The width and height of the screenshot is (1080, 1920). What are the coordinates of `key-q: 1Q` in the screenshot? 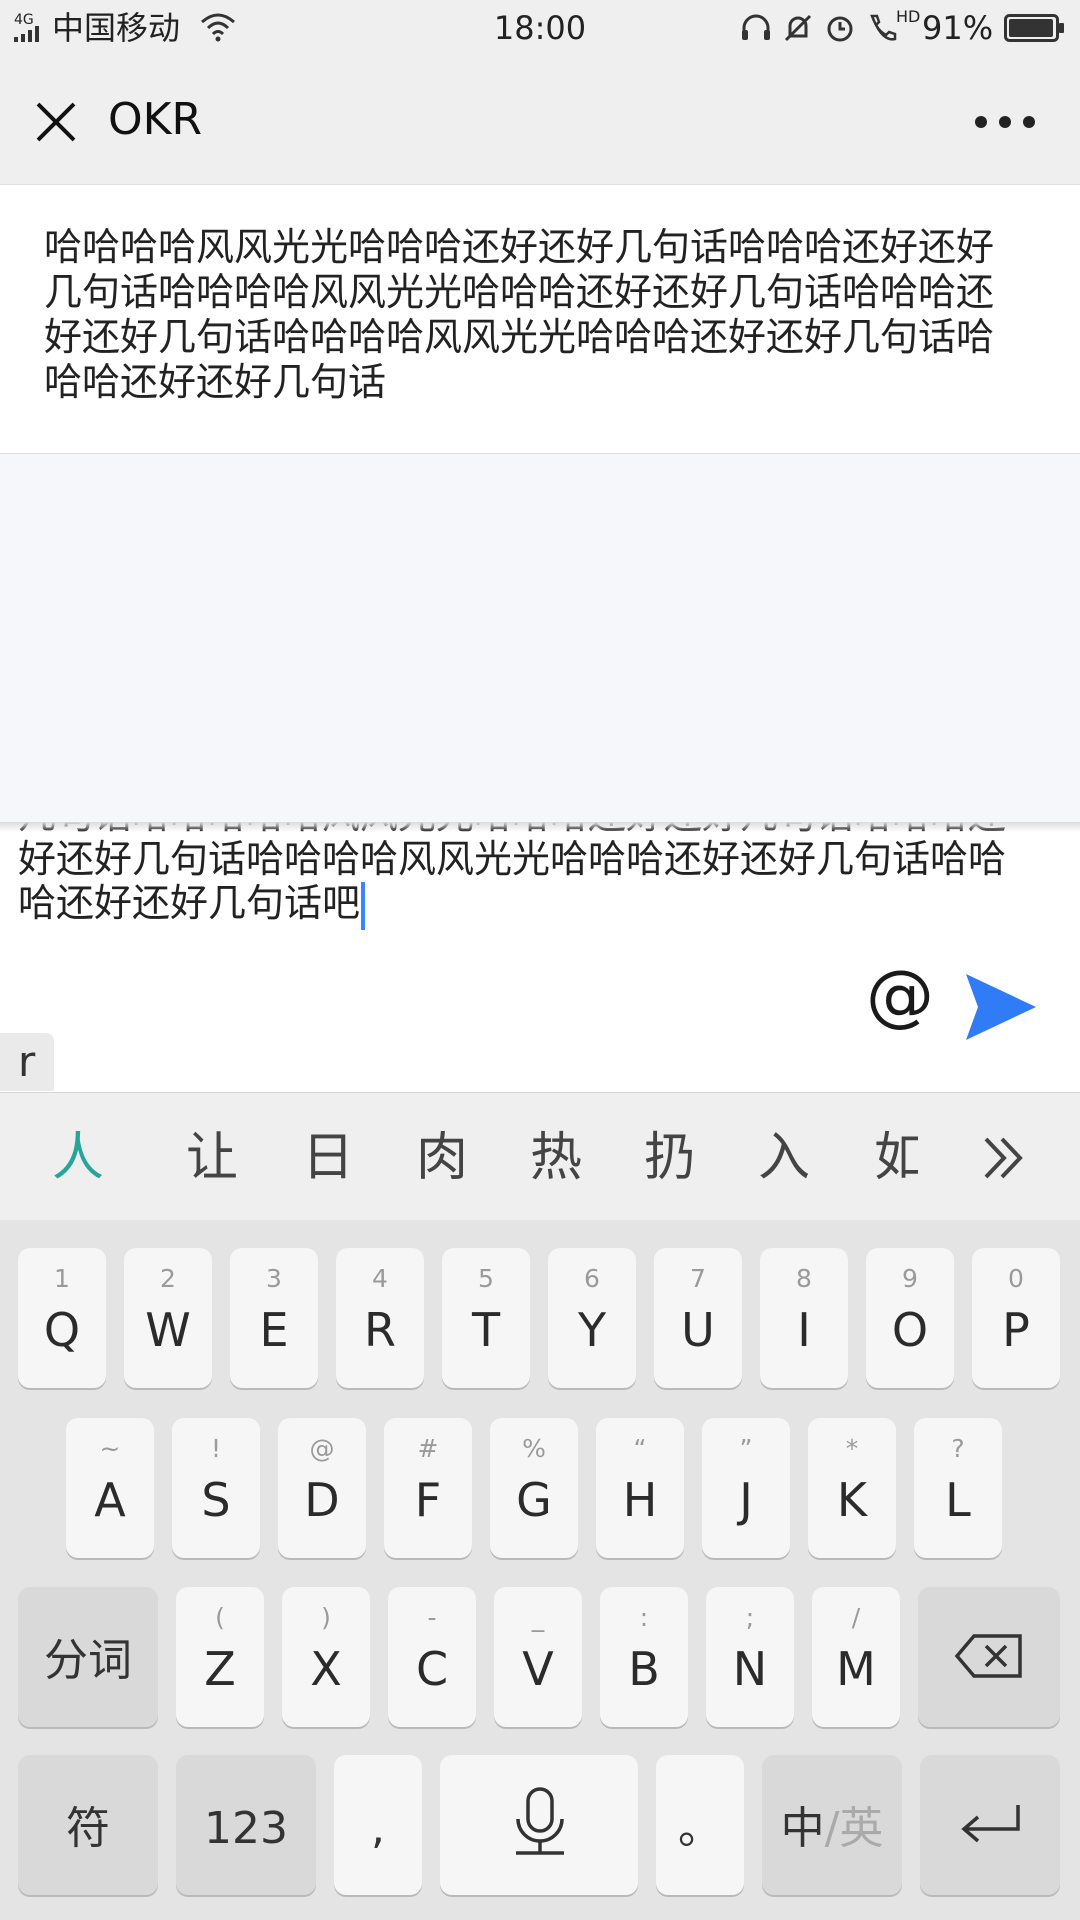 It's located at (62, 1318).